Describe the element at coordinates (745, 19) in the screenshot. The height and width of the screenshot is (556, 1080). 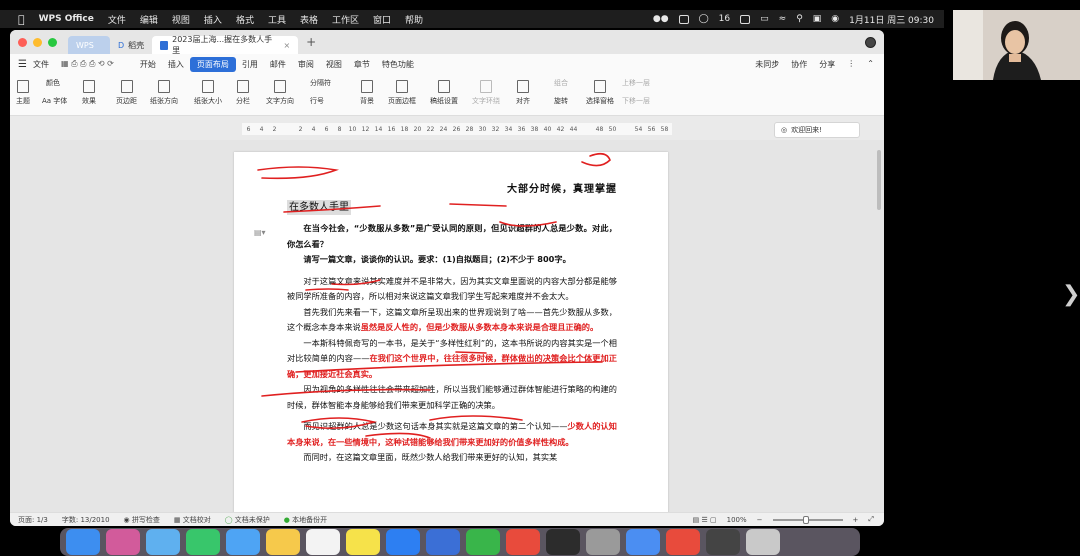
I see `keyboard-icon` at that location.